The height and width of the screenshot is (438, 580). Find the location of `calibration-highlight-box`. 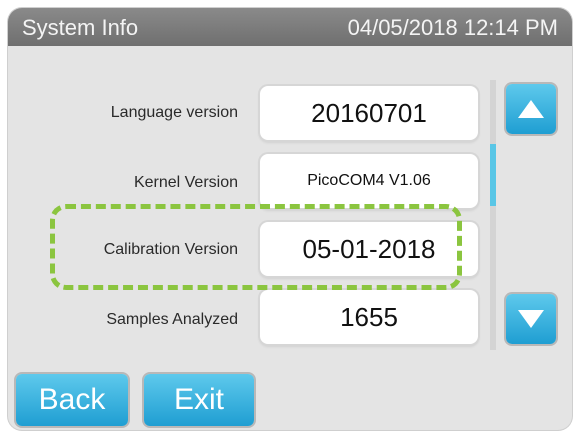

calibration-highlight-box is located at coordinates (256, 247).